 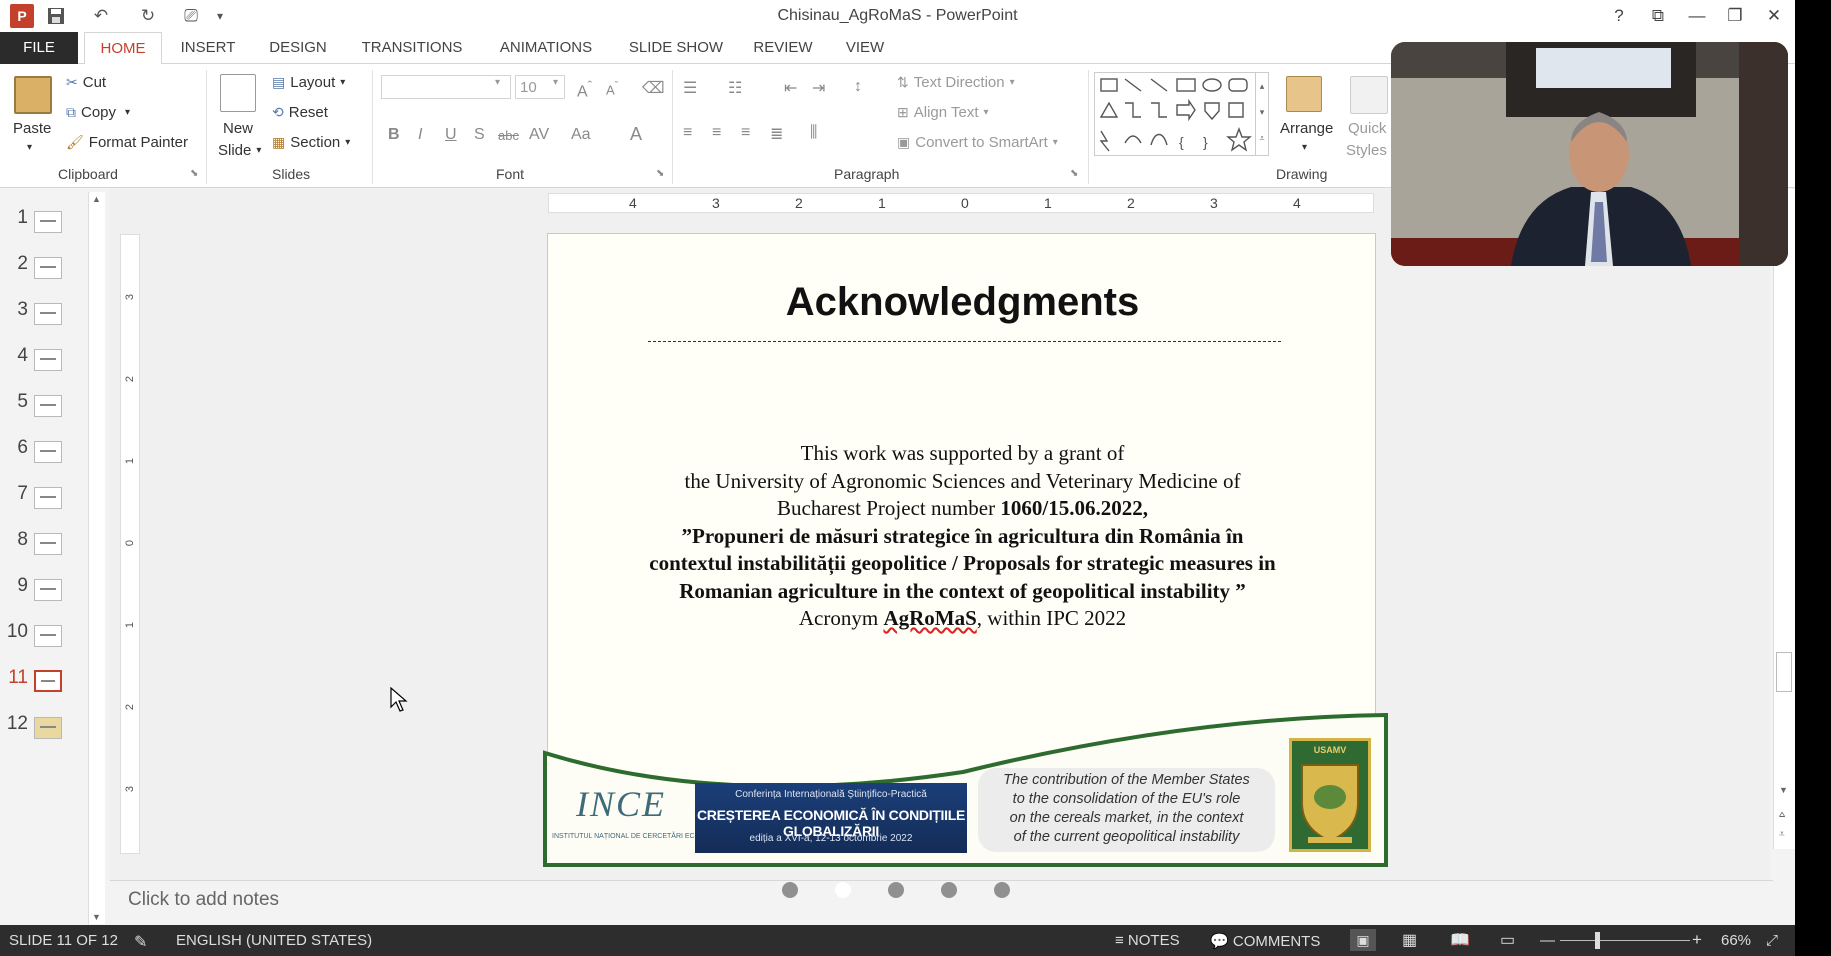 I want to click on zoom-slider-thumb, so click(x=1597, y=940).